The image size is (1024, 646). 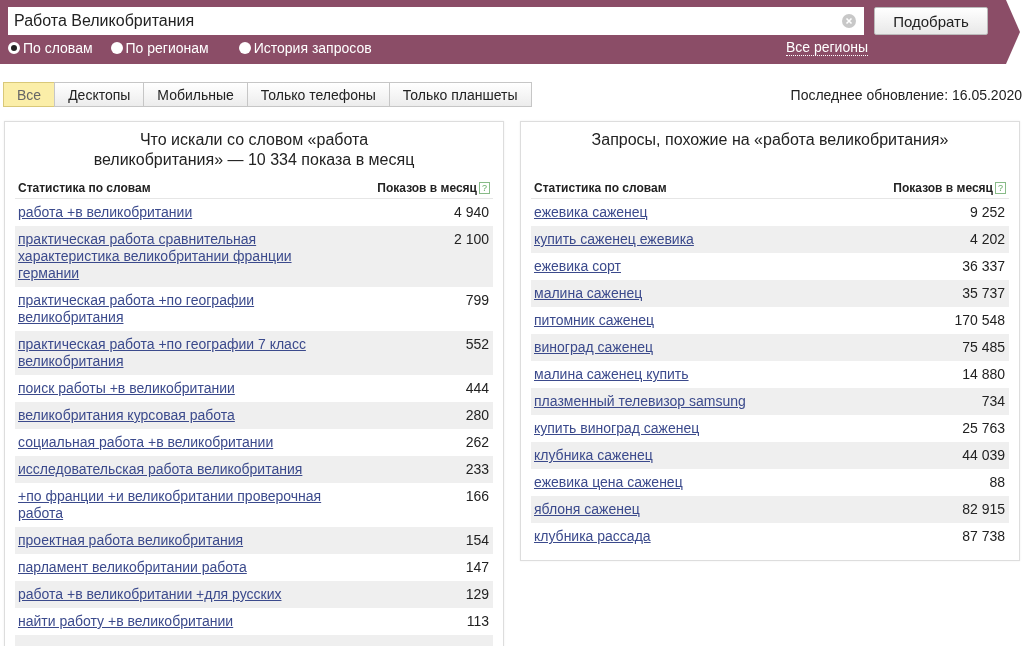 I want to click on phrase-link: малина саженец, so click(x=588, y=293).